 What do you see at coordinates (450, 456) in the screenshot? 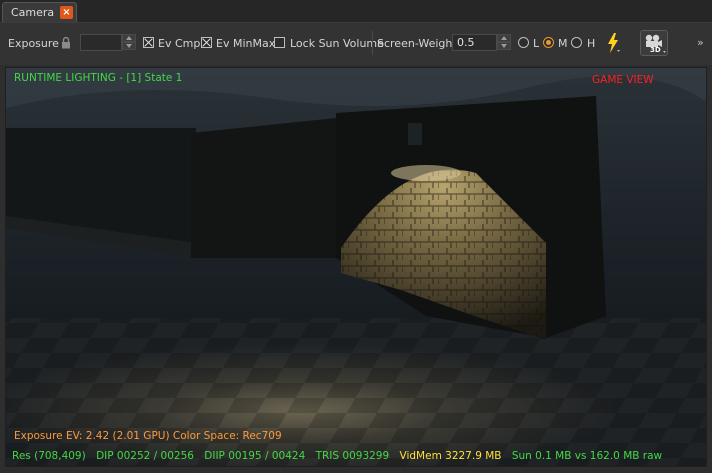
I see `stat-vidmem: VidMem 3227.9 MB` at bounding box center [450, 456].